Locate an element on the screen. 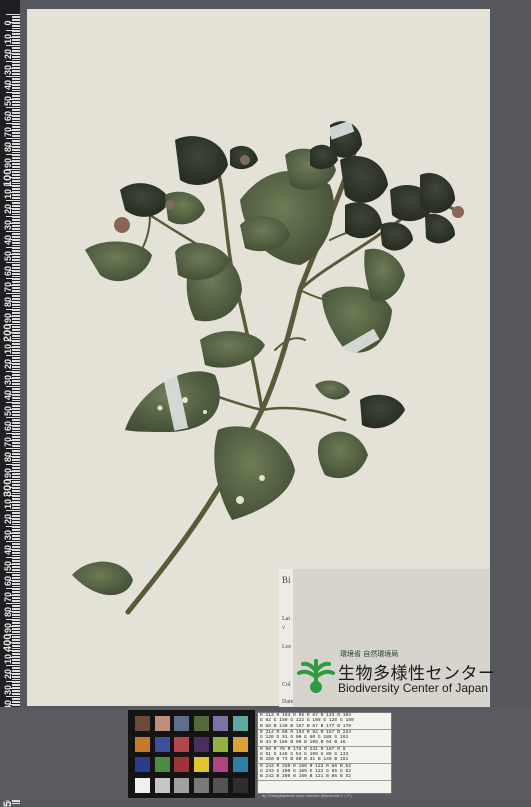 The width and height of the screenshot is (531, 807). agency-name: 環境省 自然環境局 is located at coordinates (369, 654).